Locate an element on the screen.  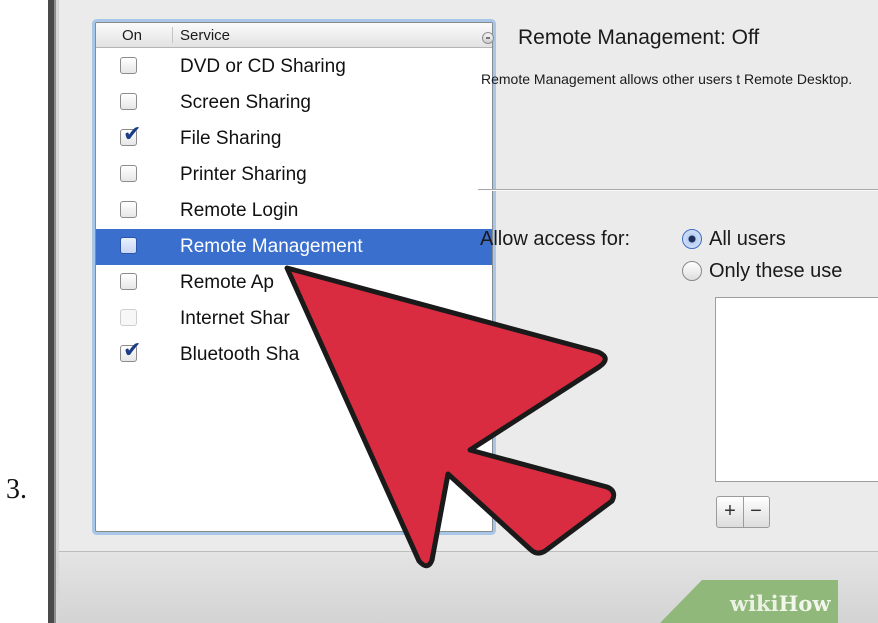
separator is located at coordinates (678, 189).